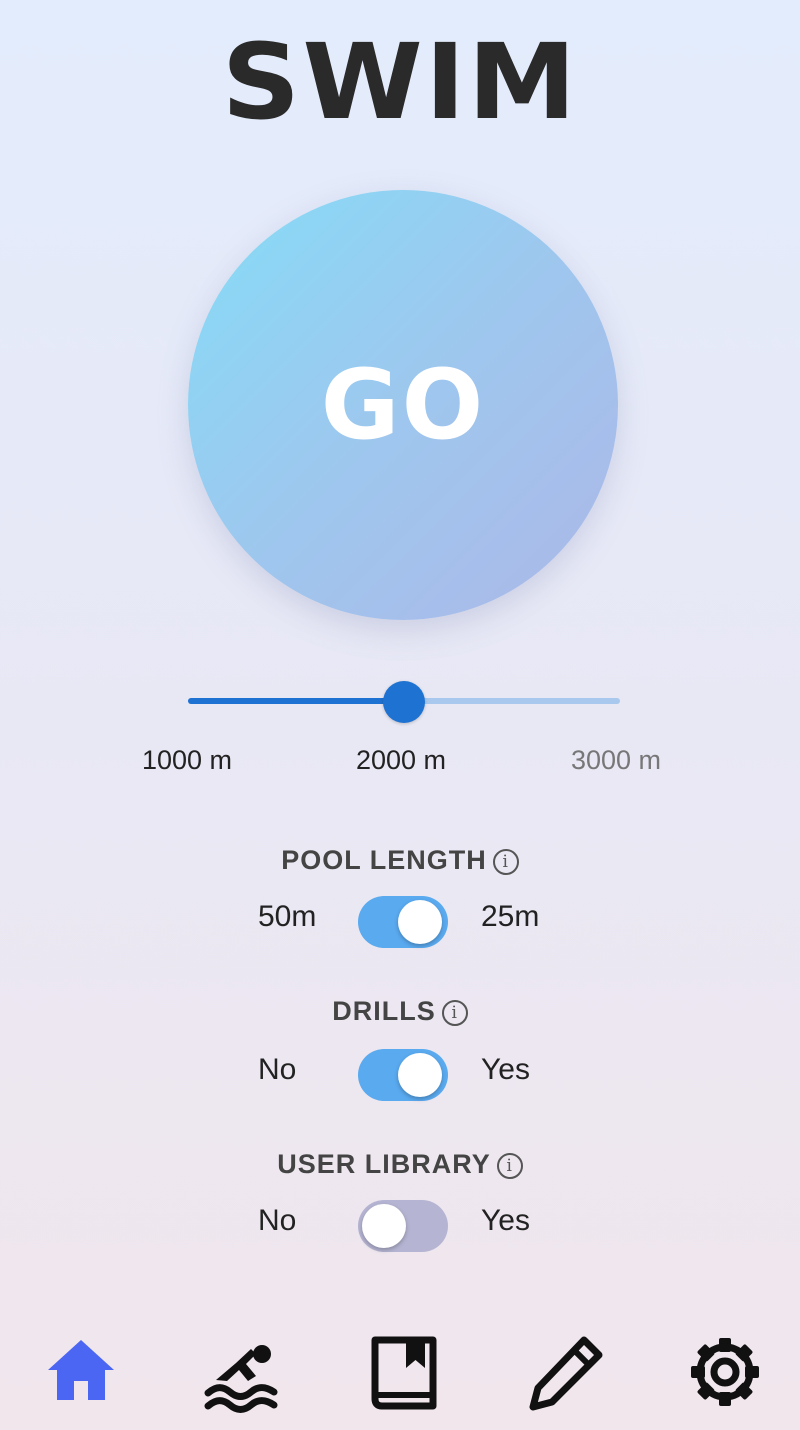 This screenshot has height=1430, width=800. What do you see at coordinates (277, 1069) in the screenshot?
I see `drills-option-left: No` at bounding box center [277, 1069].